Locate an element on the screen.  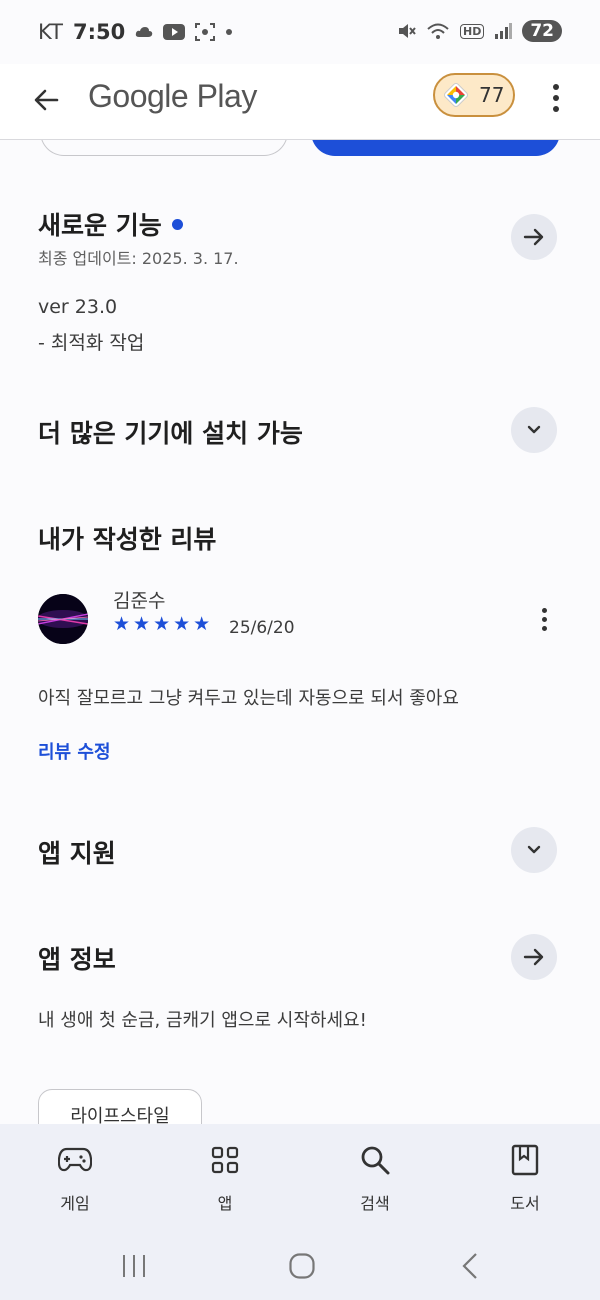
signal-icon is located at coordinates (504, 31).